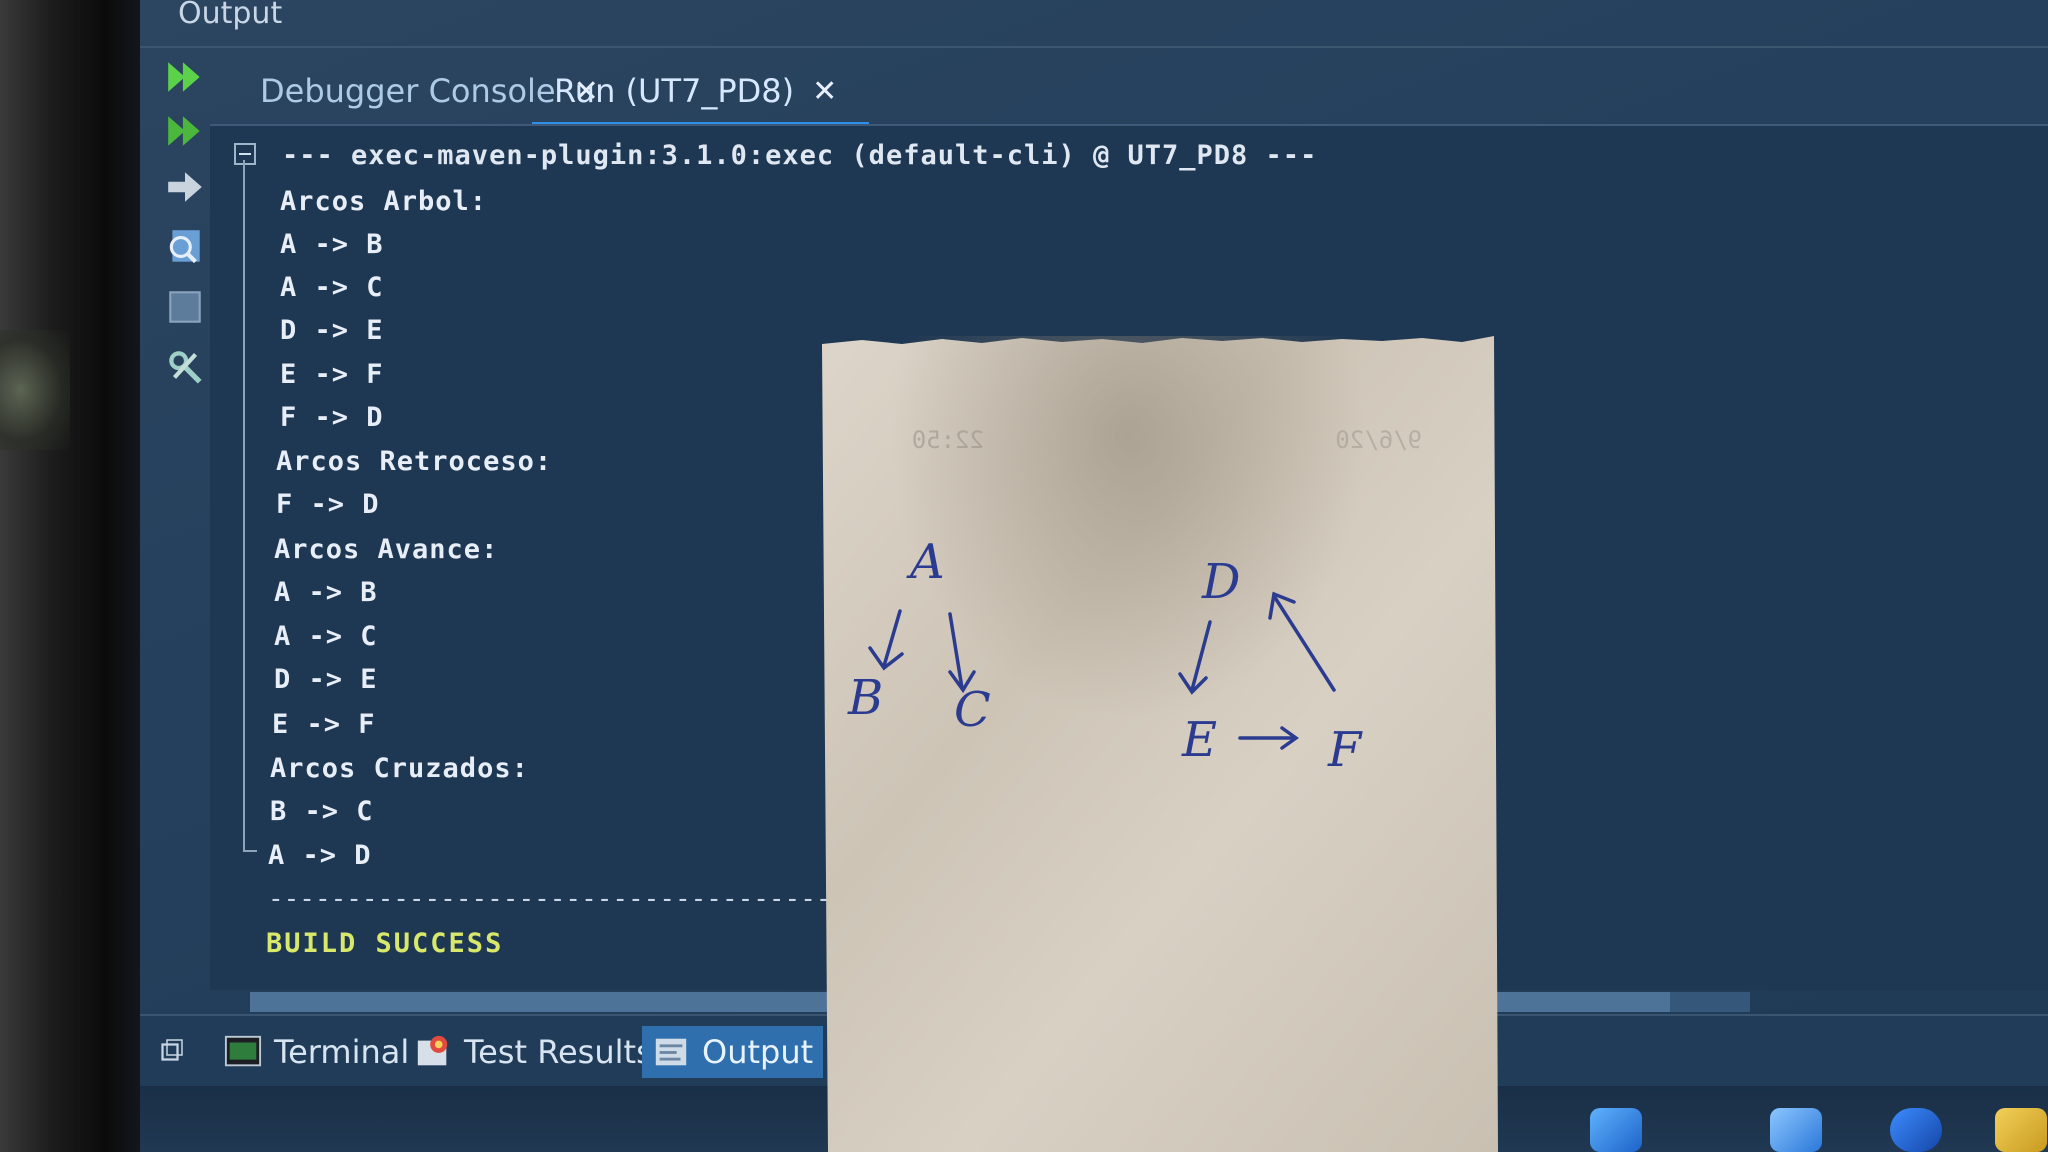 This screenshot has width=2048, height=1152. I want to click on node-label: E, so click(1199, 740).